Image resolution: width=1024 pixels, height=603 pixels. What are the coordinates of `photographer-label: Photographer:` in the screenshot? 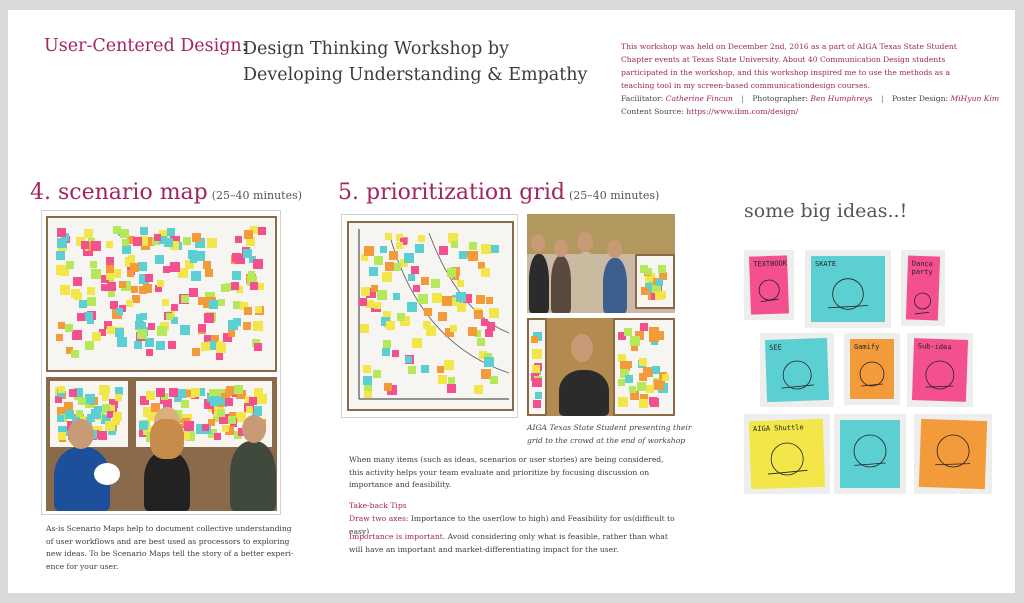 It's located at (780, 98).